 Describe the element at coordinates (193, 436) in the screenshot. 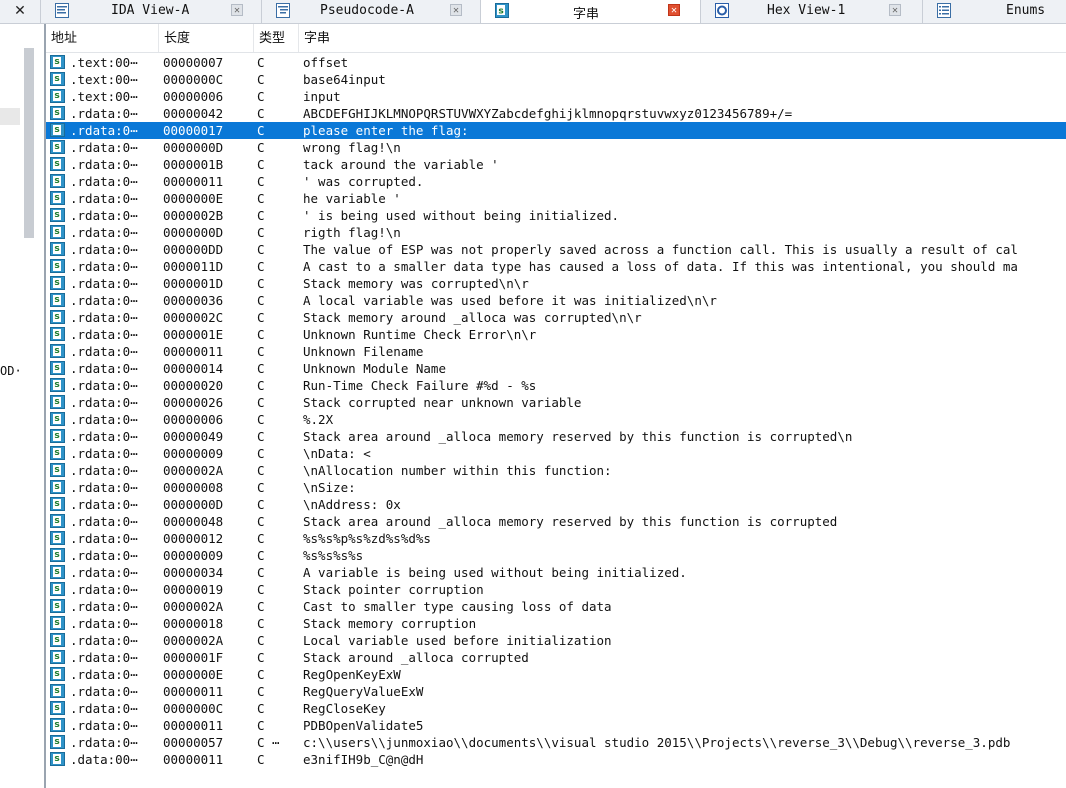

I see `length-cell: 00000049` at that location.